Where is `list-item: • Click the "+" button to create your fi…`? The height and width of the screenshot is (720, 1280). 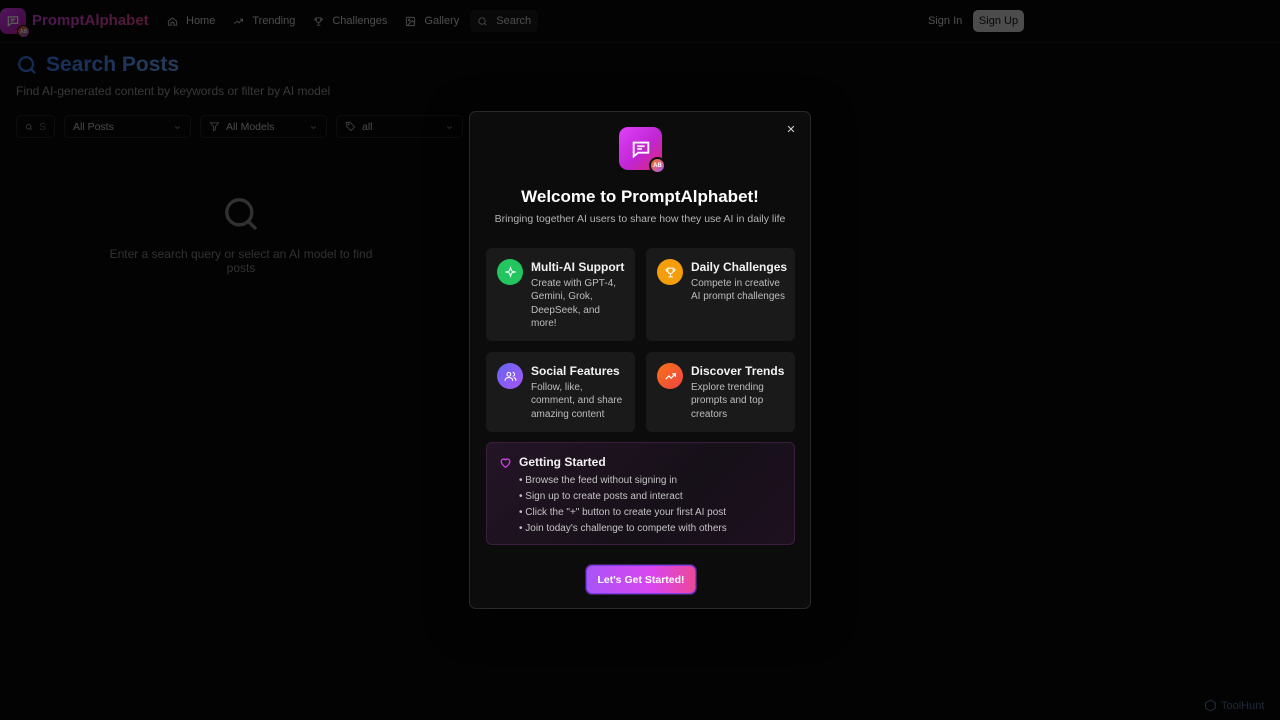
list-item: • Click the "+" button to create your fi… is located at coordinates (623, 512).